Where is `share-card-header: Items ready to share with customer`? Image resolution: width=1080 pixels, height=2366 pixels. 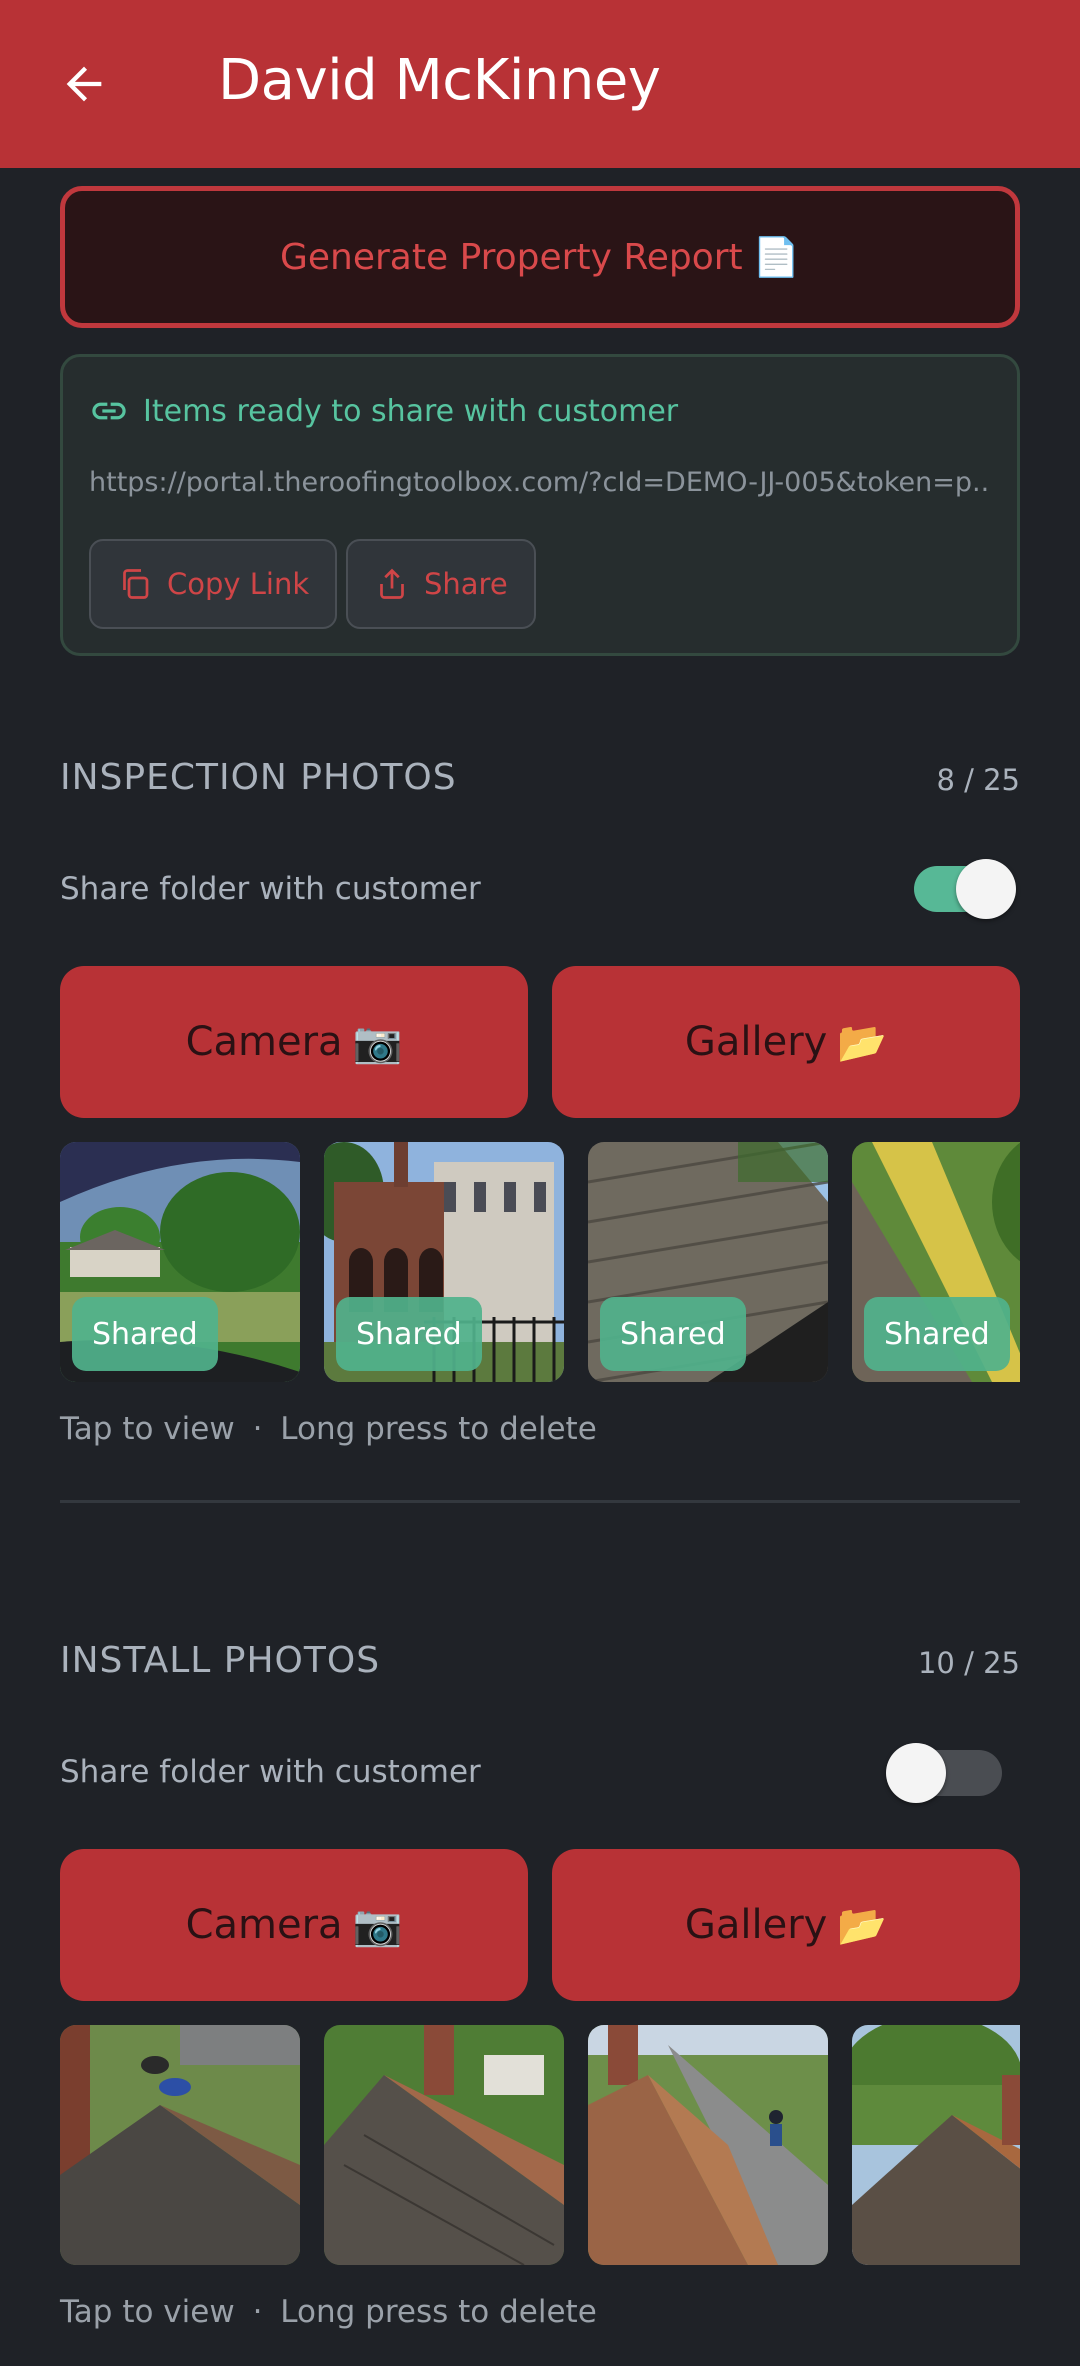 share-card-header: Items ready to share with customer is located at coordinates (383, 411).